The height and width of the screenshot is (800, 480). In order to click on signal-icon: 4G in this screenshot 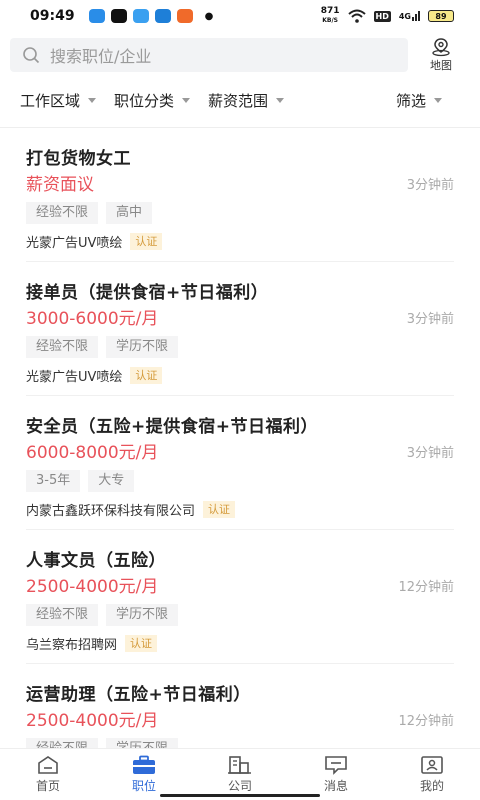, I will do `click(409, 16)`.